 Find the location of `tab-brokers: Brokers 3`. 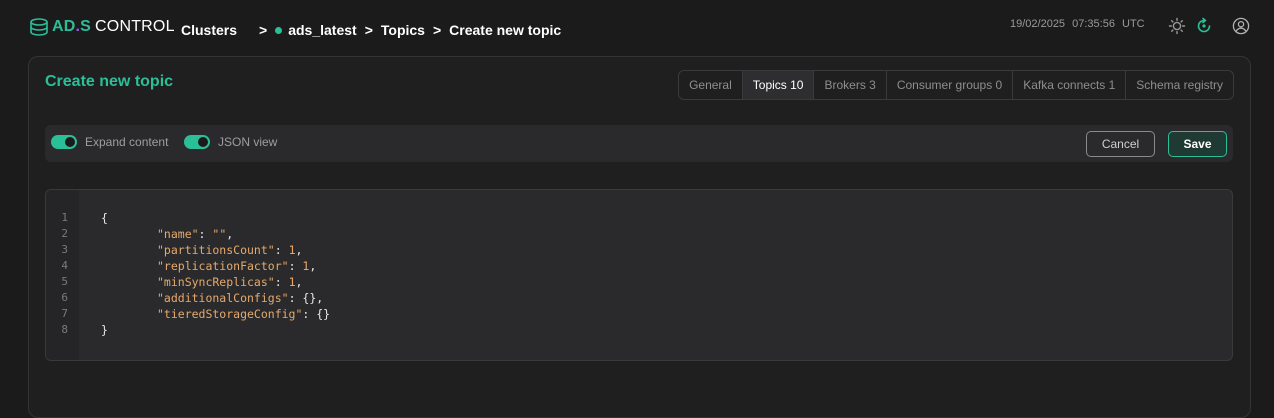

tab-brokers: Brokers 3 is located at coordinates (849, 85).